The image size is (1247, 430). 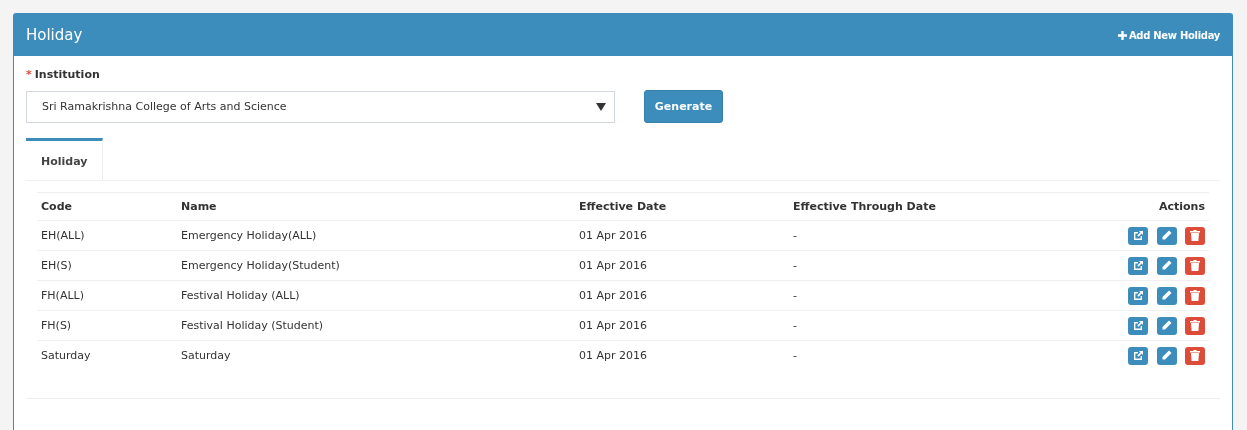 I want to click on tab: Holiday, so click(x=65, y=159).